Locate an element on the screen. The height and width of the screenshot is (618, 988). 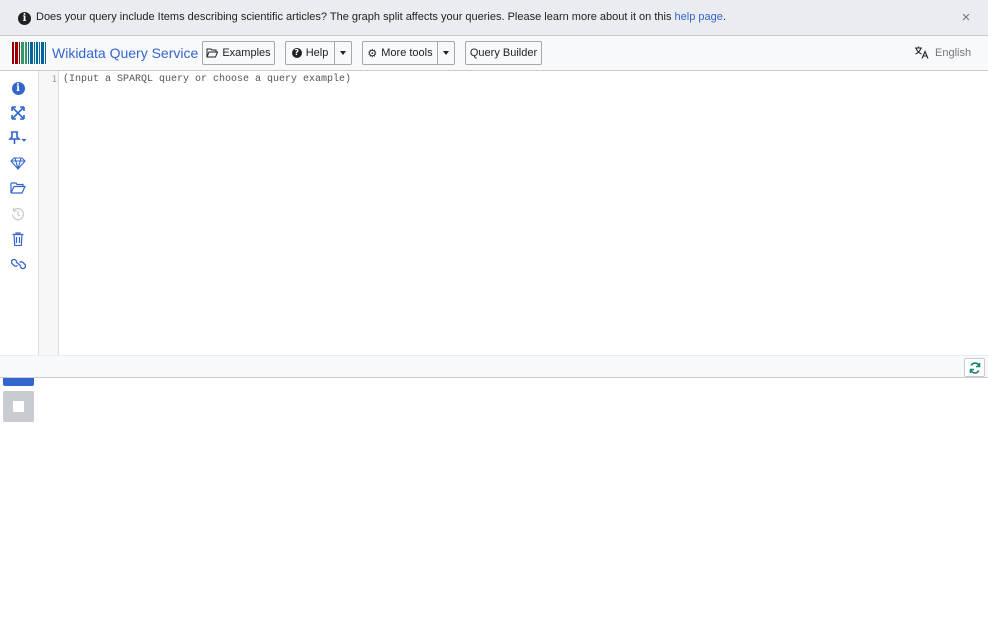
gear-icon: ⚙ is located at coordinates (372, 53).